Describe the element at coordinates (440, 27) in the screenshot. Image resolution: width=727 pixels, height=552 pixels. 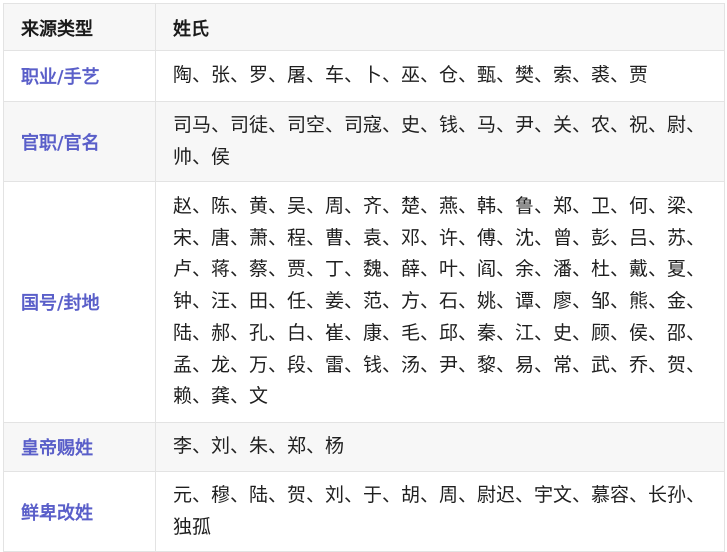
I see `header-surnames: 姓氏` at that location.